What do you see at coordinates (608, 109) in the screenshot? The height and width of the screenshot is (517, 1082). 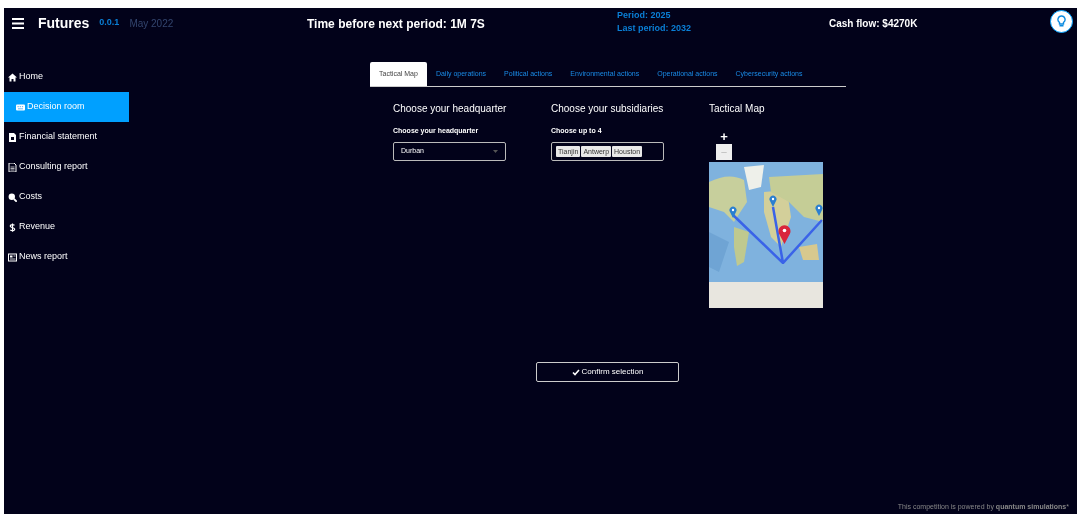 I see `section-heading: Choose your subsidiaries` at bounding box center [608, 109].